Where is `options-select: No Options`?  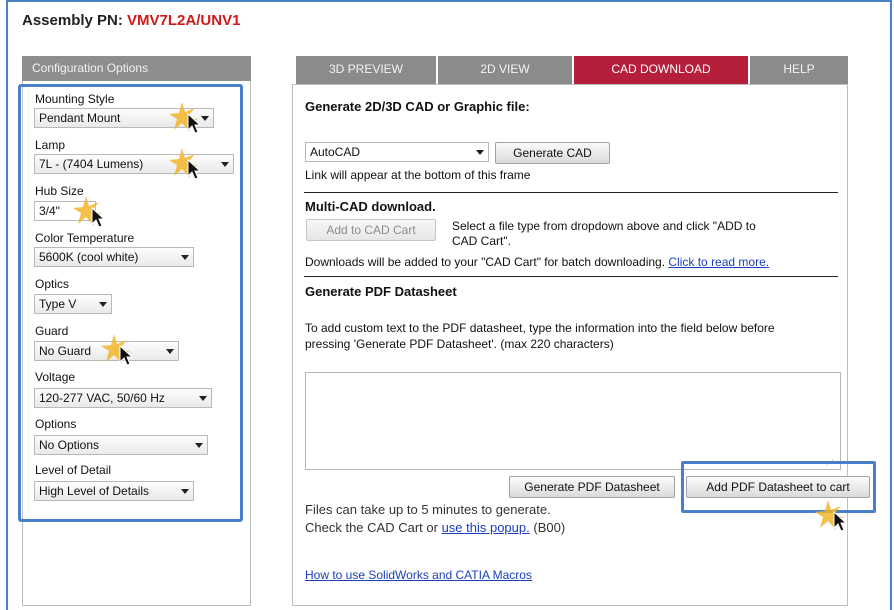 options-select: No Options is located at coordinates (121, 445).